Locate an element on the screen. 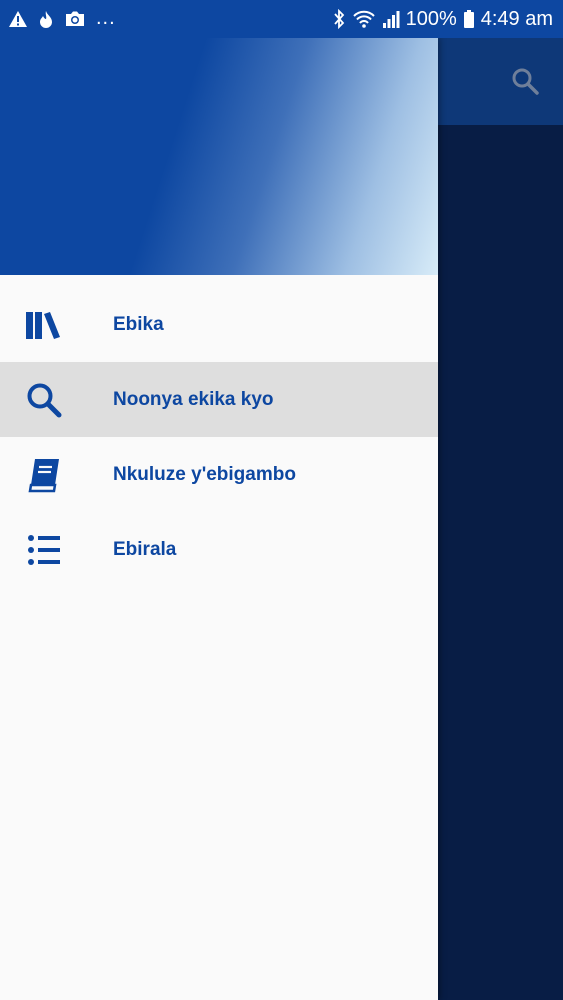 This screenshot has height=1000, width=563. menu-item-label: Ebika is located at coordinates (138, 324).